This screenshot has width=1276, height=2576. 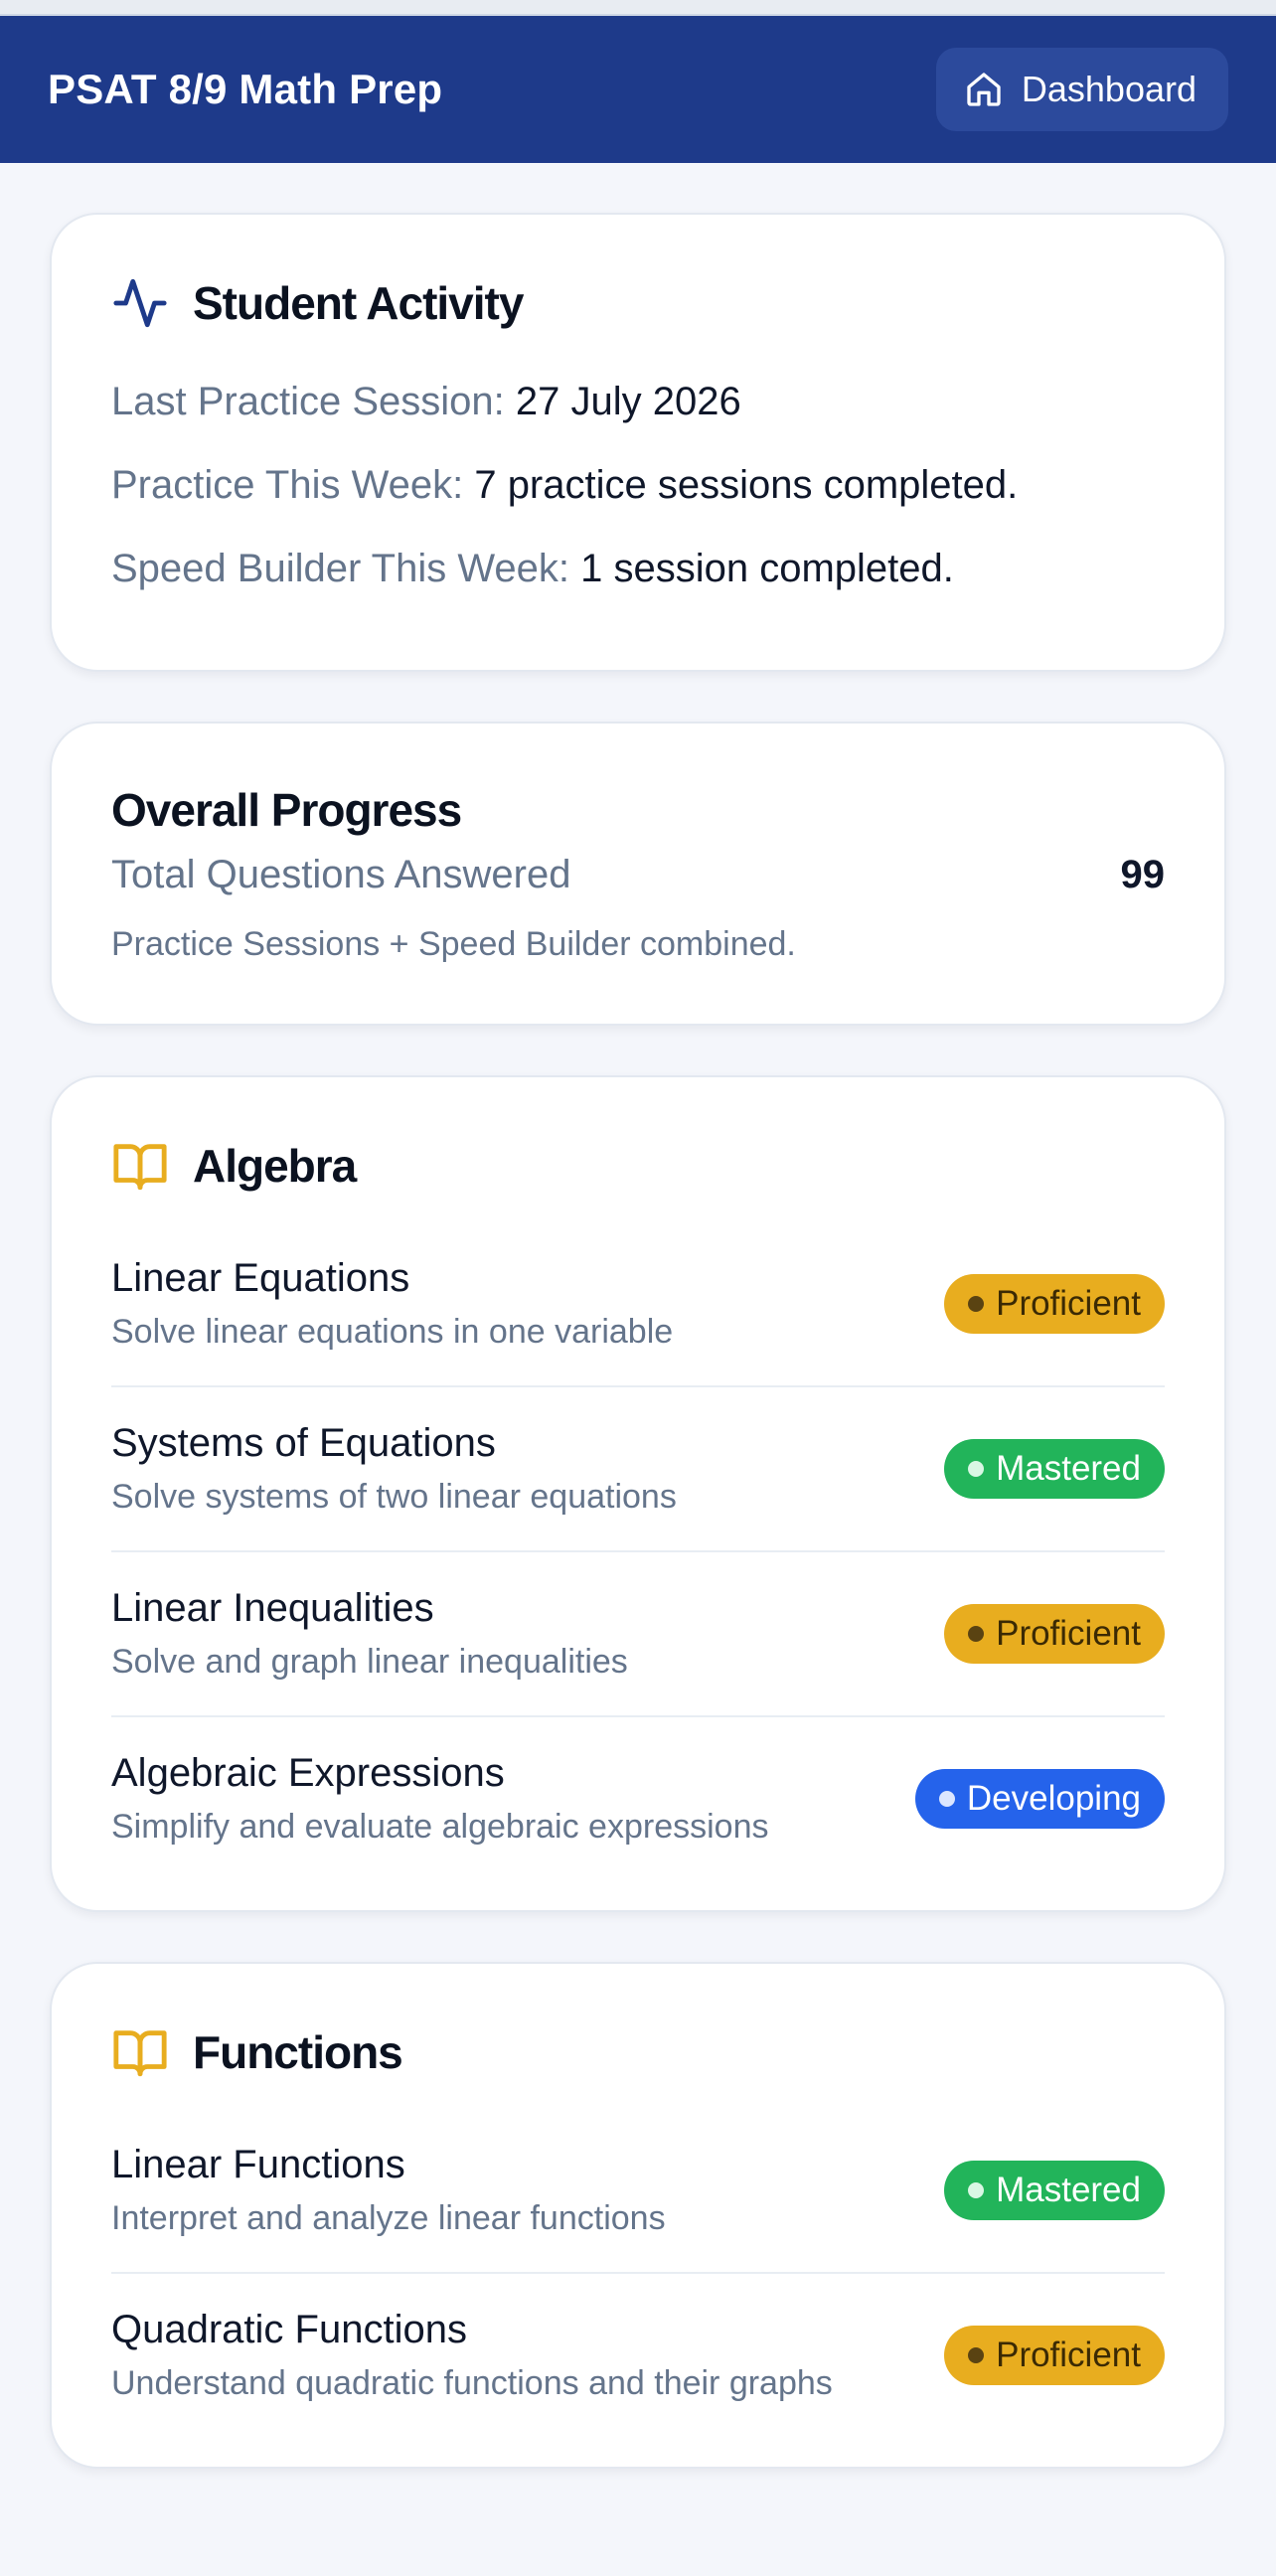 I want to click on student-activity-title: Student Activity, so click(x=358, y=303).